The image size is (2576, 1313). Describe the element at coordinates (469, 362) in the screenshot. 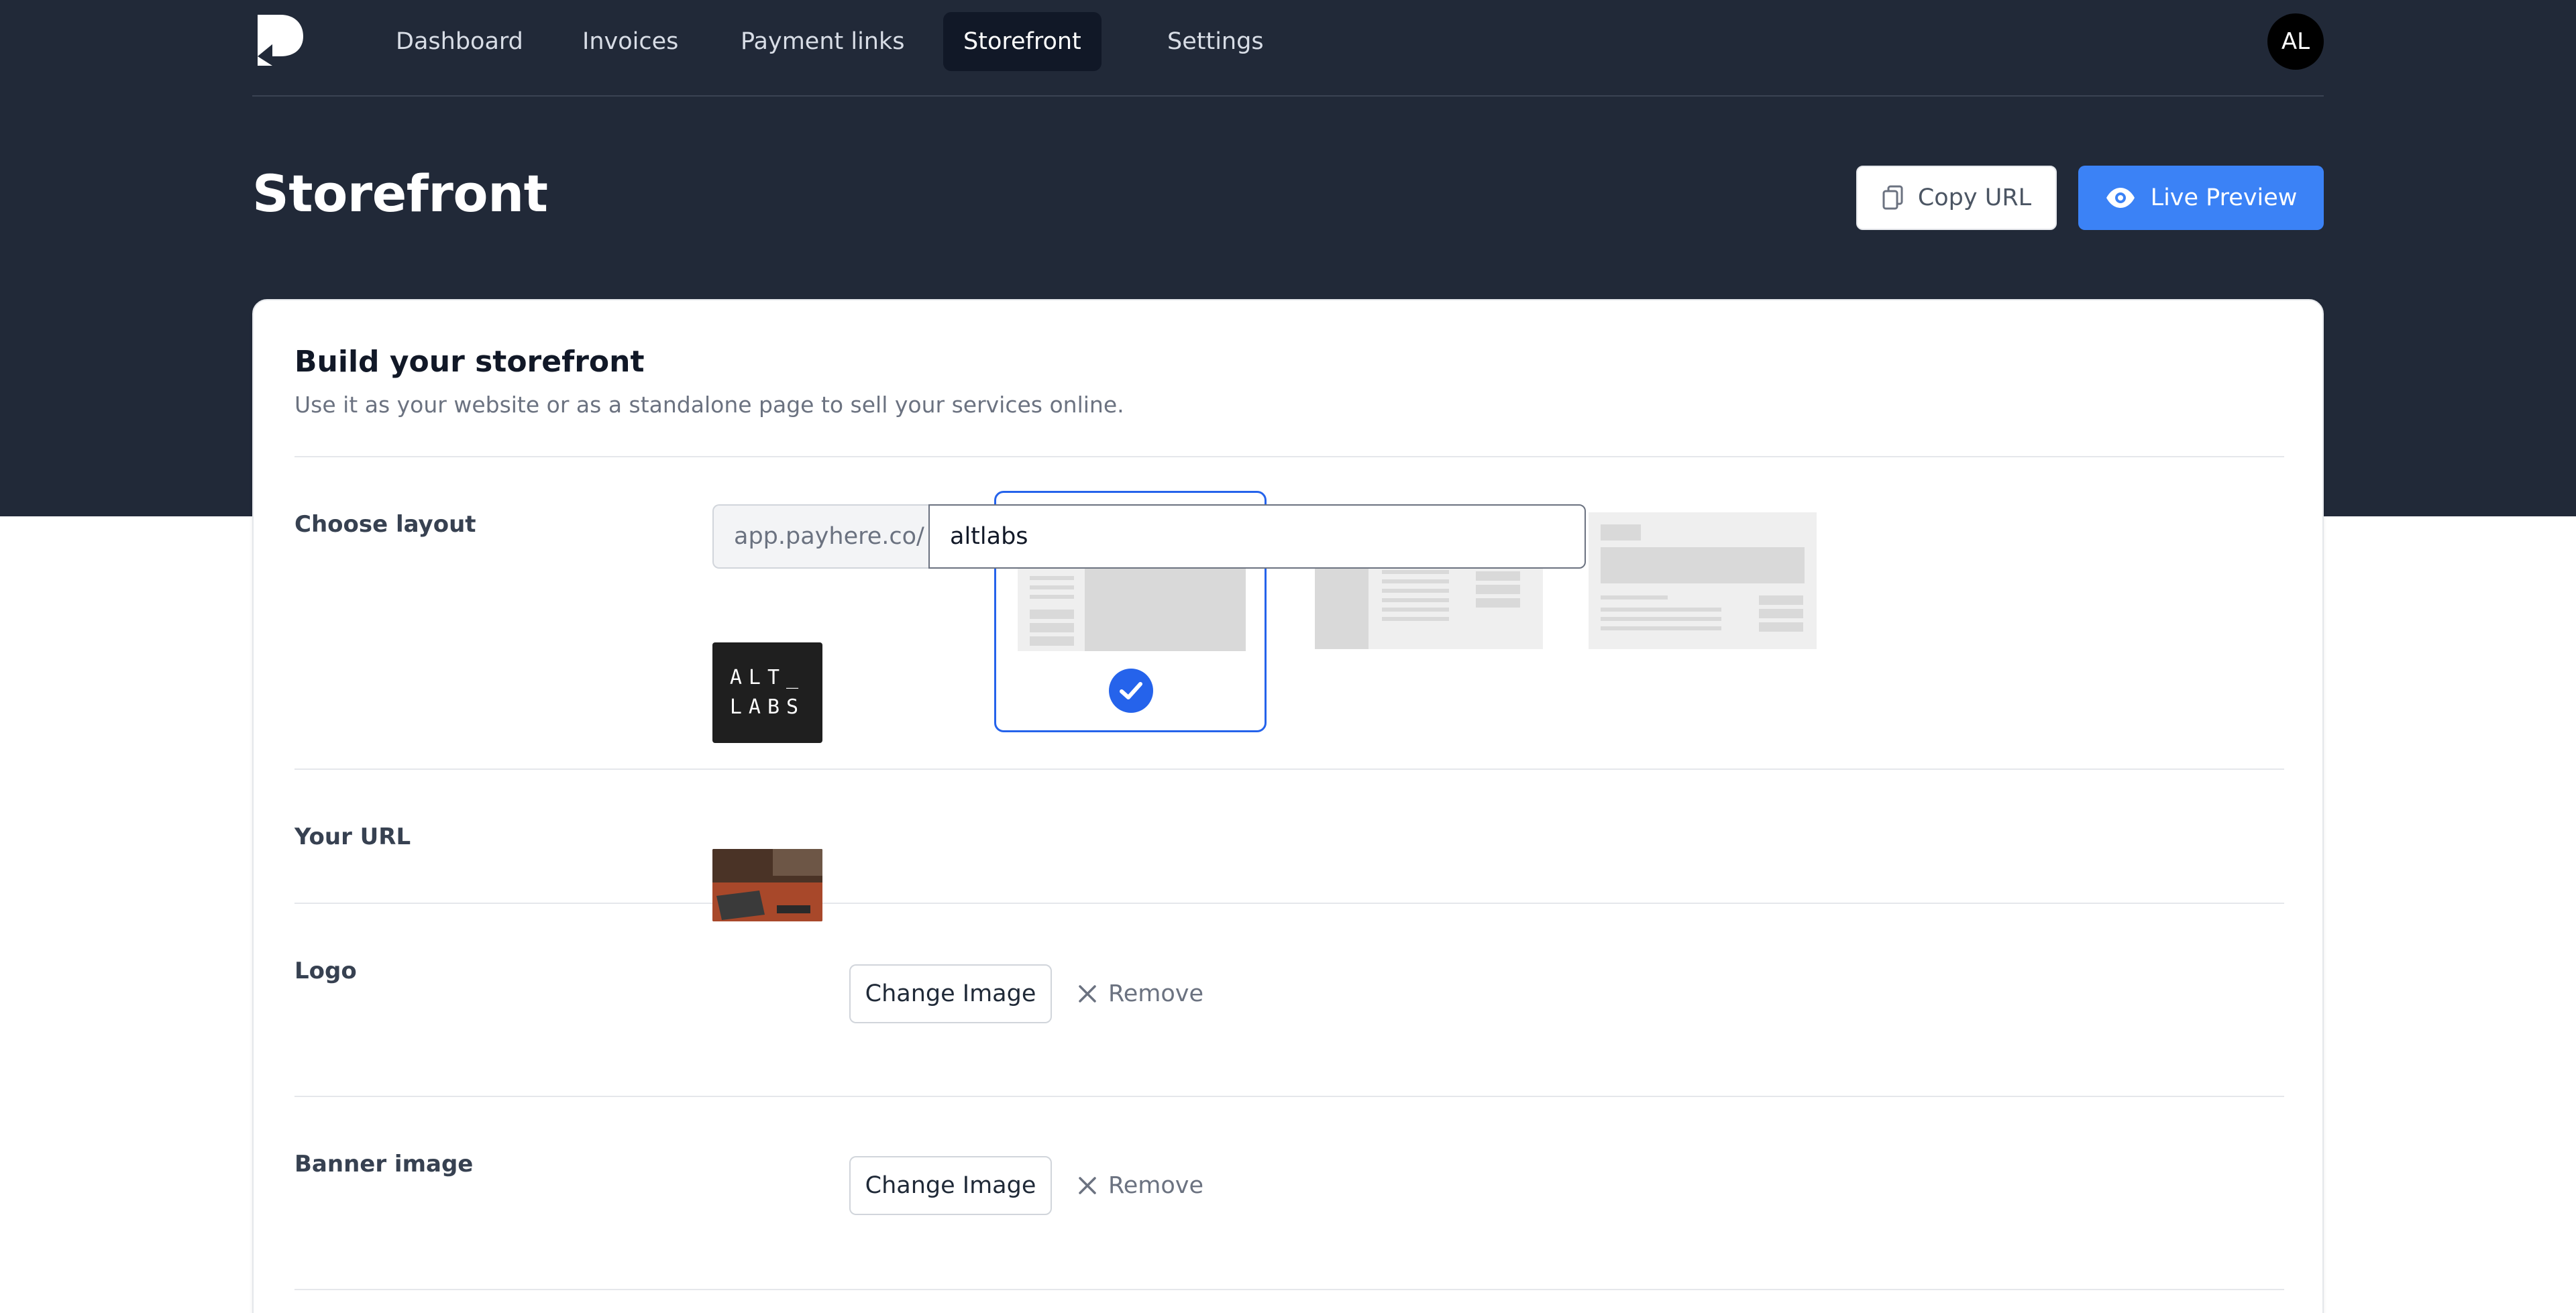

I see `card-title: Build your storefront` at that location.